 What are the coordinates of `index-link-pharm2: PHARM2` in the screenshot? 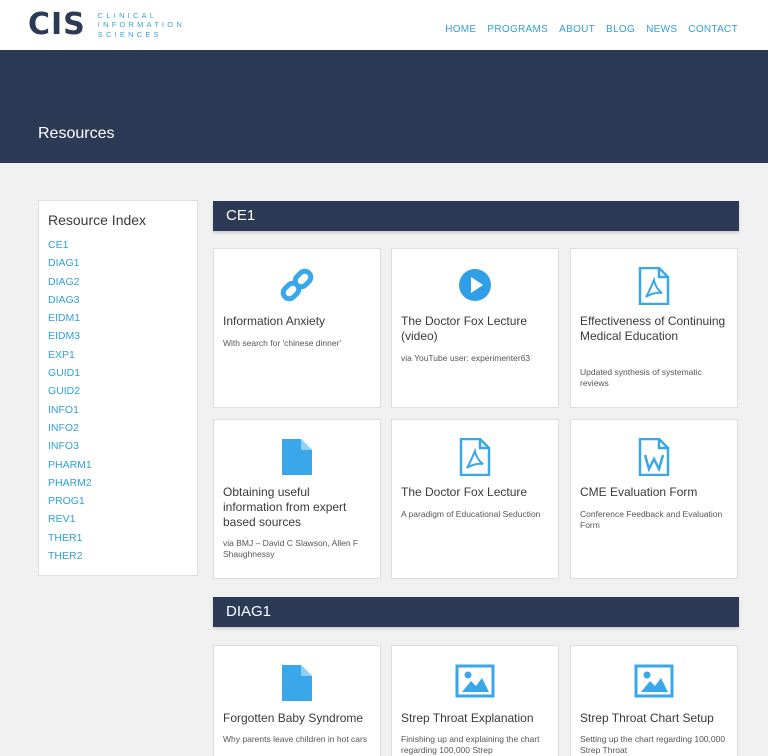 It's located at (118, 483).